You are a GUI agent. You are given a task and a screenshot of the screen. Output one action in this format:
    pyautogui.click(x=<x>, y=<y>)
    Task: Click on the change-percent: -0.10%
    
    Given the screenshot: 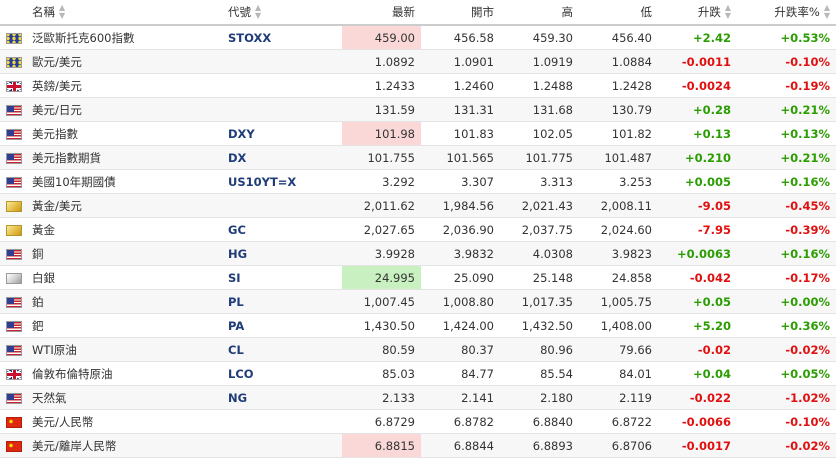 What is the action you would take?
    pyautogui.click(x=786, y=61)
    